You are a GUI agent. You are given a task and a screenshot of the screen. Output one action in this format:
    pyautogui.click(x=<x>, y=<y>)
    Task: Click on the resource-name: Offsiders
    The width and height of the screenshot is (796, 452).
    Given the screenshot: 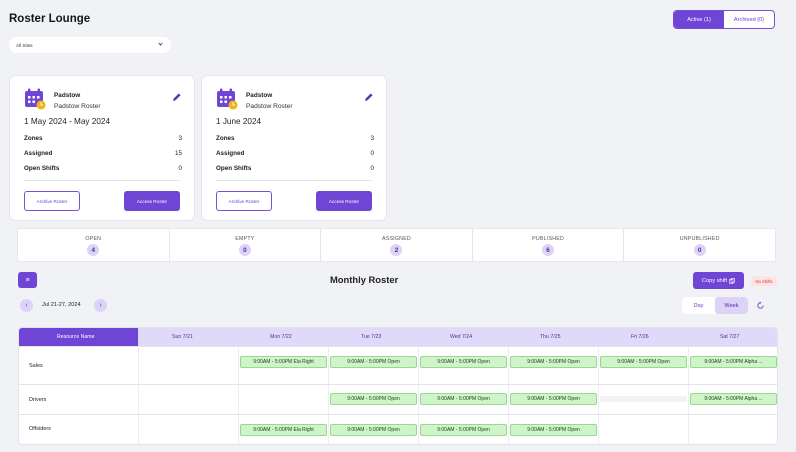 What is the action you would take?
    pyautogui.click(x=40, y=429)
    